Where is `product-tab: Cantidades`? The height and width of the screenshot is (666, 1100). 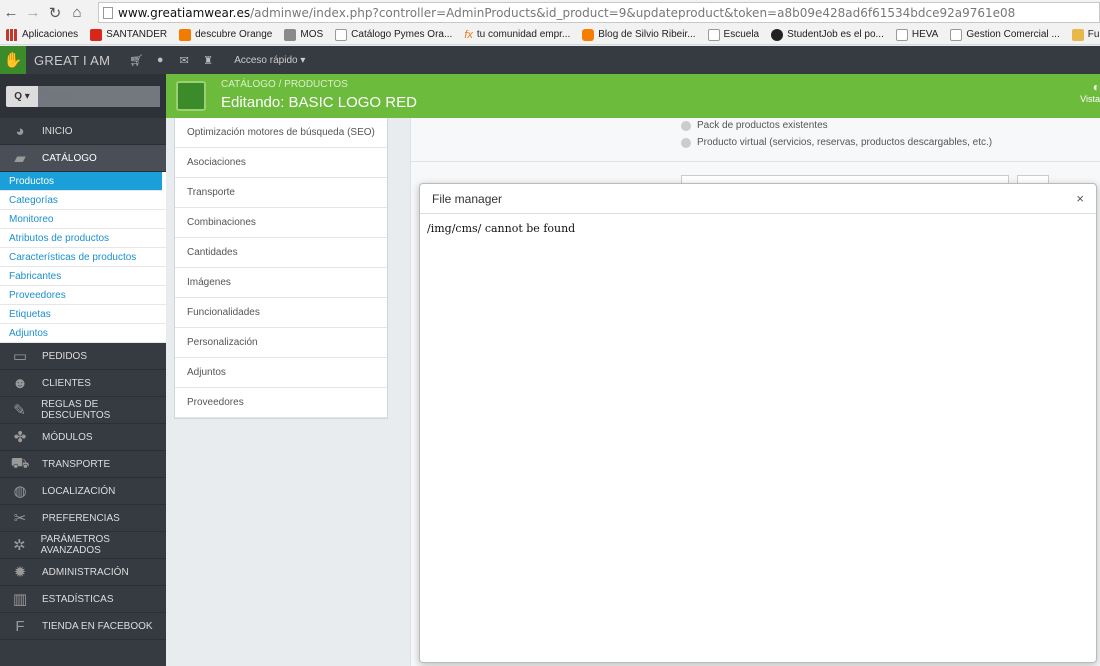
product-tab: Cantidades is located at coordinates (281, 253).